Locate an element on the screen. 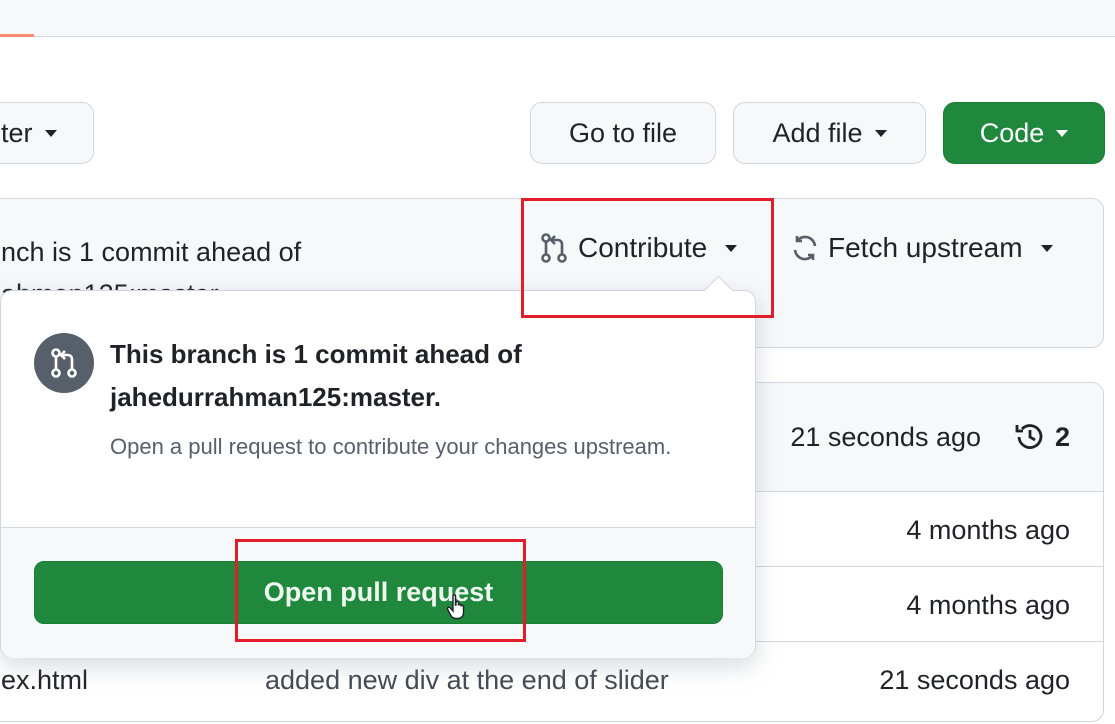  hand-pointer-icon is located at coordinates (455, 607).